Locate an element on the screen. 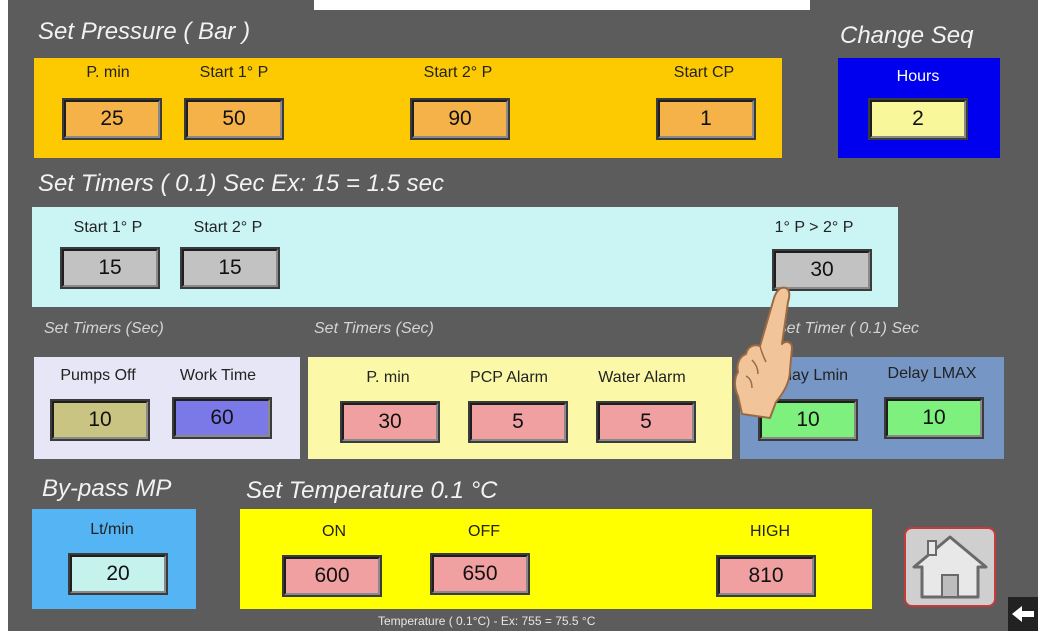 The width and height of the screenshot is (1038, 631). temp-high-label: HIGH is located at coordinates (770, 531).